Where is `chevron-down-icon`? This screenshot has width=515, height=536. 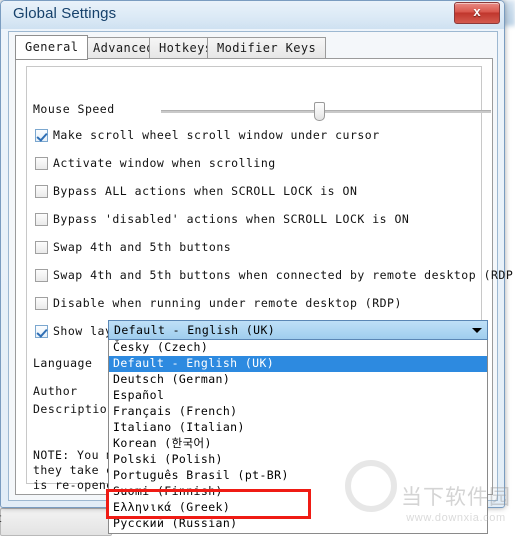
chevron-down-icon is located at coordinates (477, 330).